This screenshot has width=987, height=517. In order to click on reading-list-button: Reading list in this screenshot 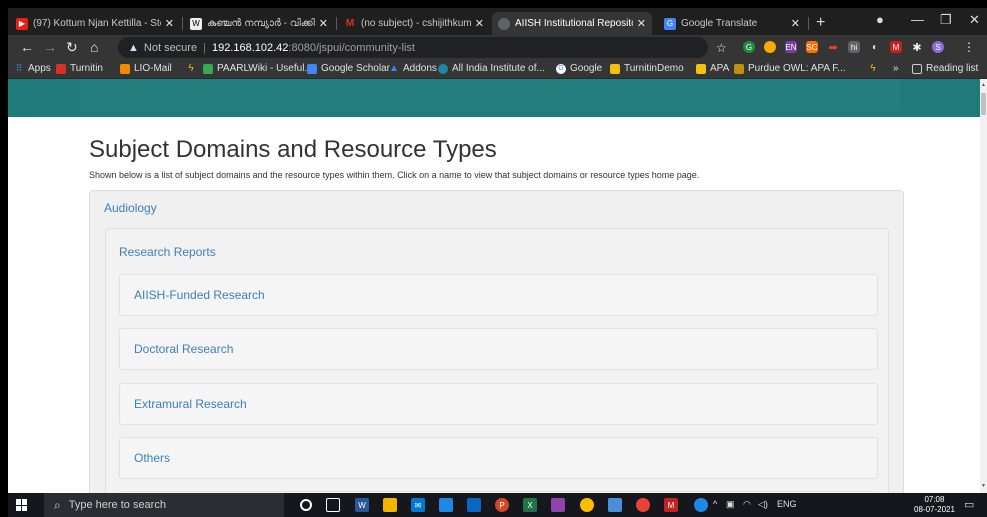, I will do `click(945, 68)`.